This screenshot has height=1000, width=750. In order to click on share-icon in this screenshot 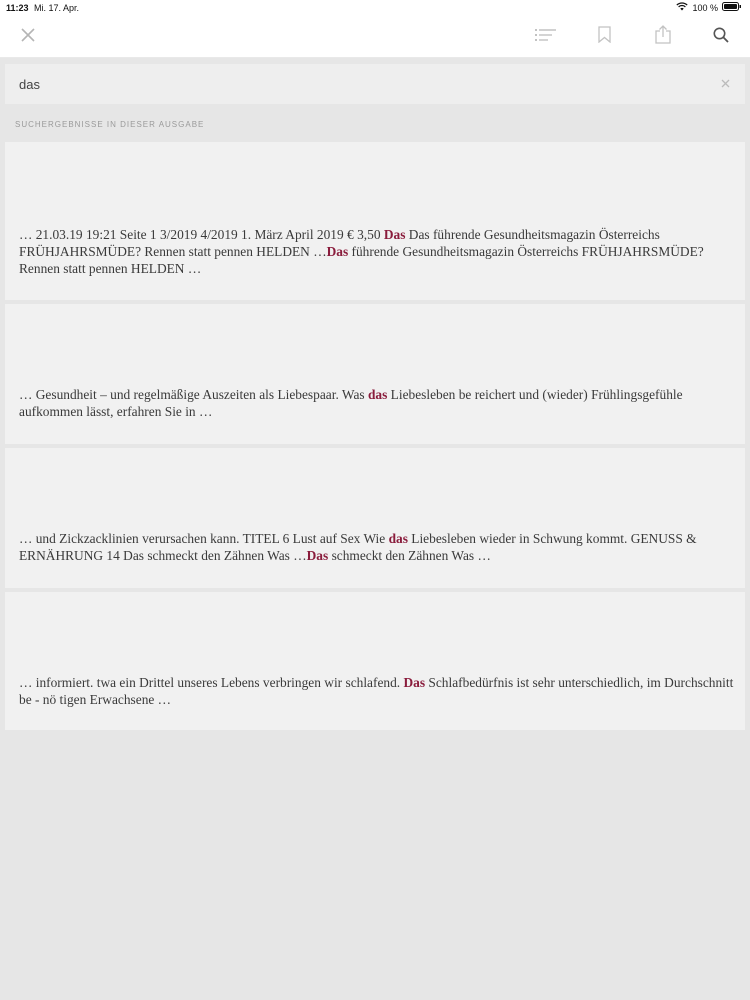, I will do `click(663, 37)`.